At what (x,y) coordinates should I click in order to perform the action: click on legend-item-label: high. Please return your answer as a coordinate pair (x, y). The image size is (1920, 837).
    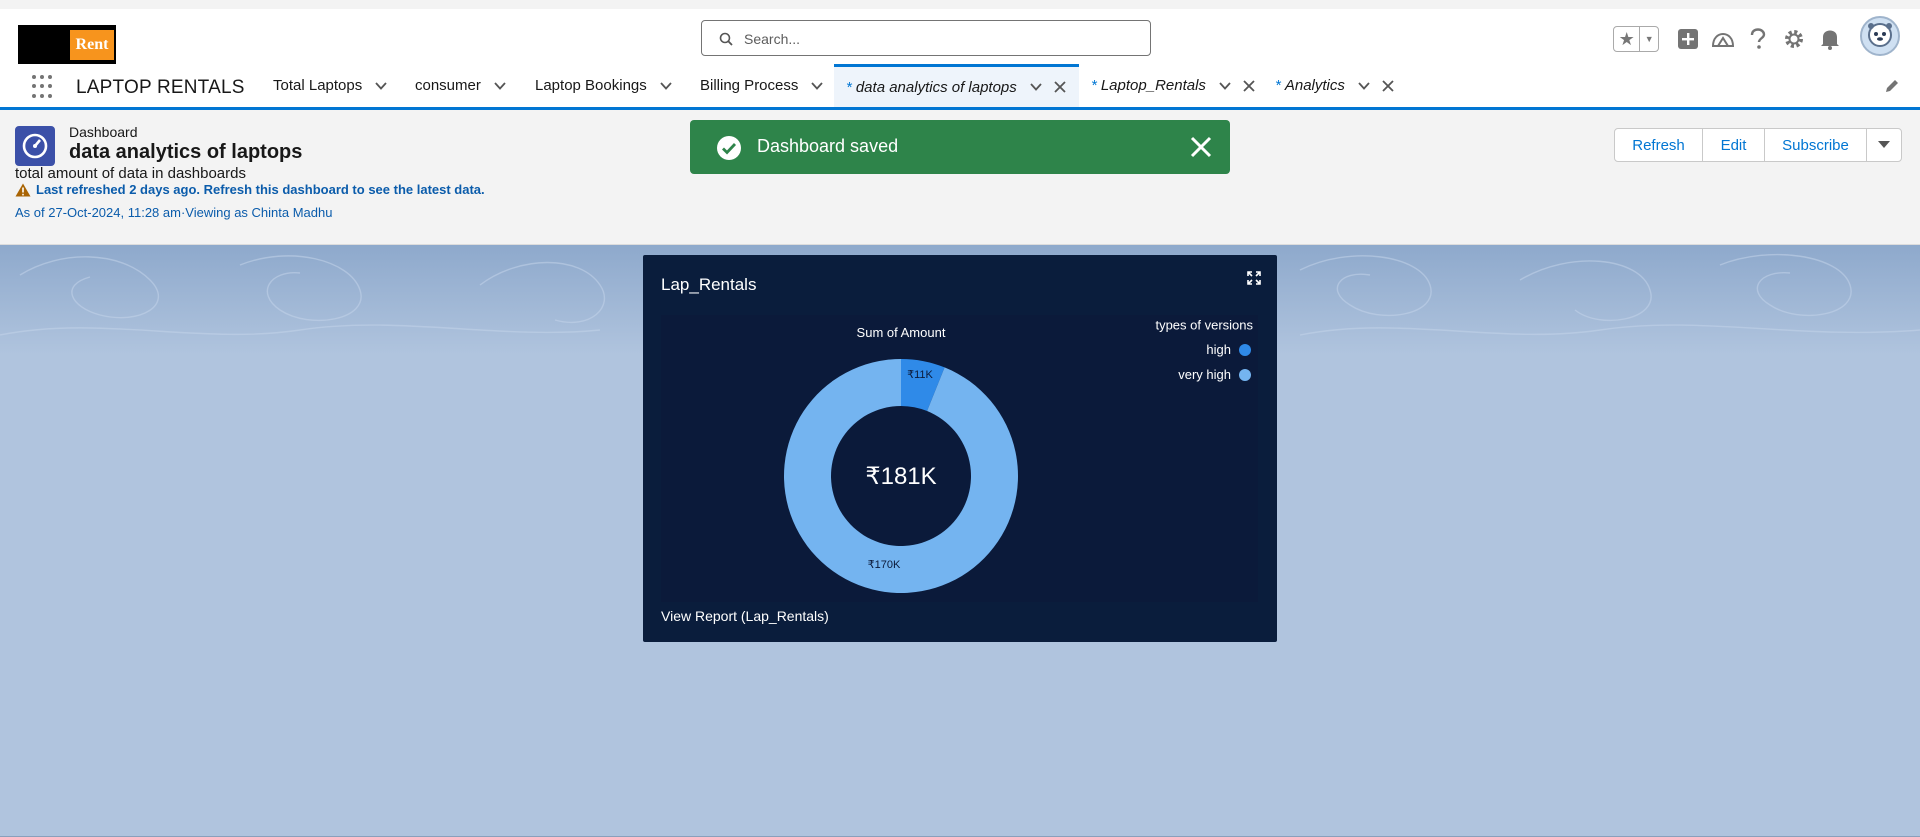
    Looking at the image, I should click on (1218, 349).